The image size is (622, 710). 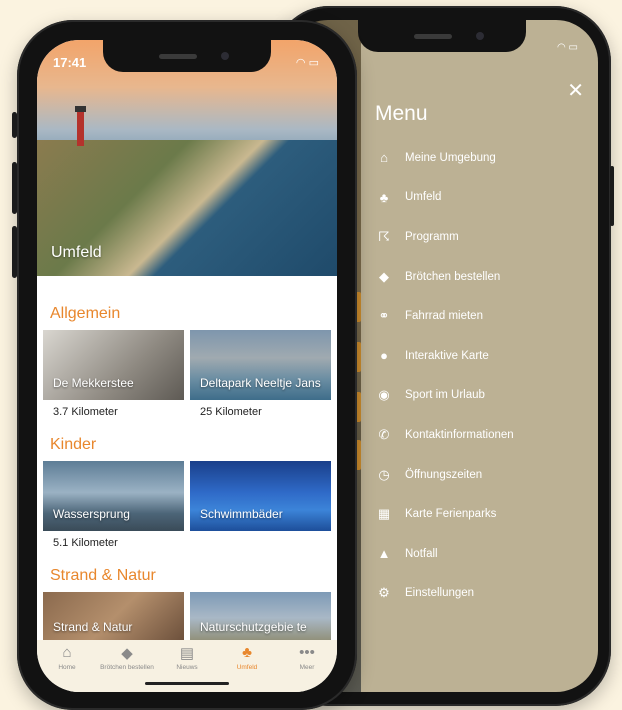 What do you see at coordinates (241, 514) in the screenshot?
I see `card-label: Schwimmbäder` at bounding box center [241, 514].